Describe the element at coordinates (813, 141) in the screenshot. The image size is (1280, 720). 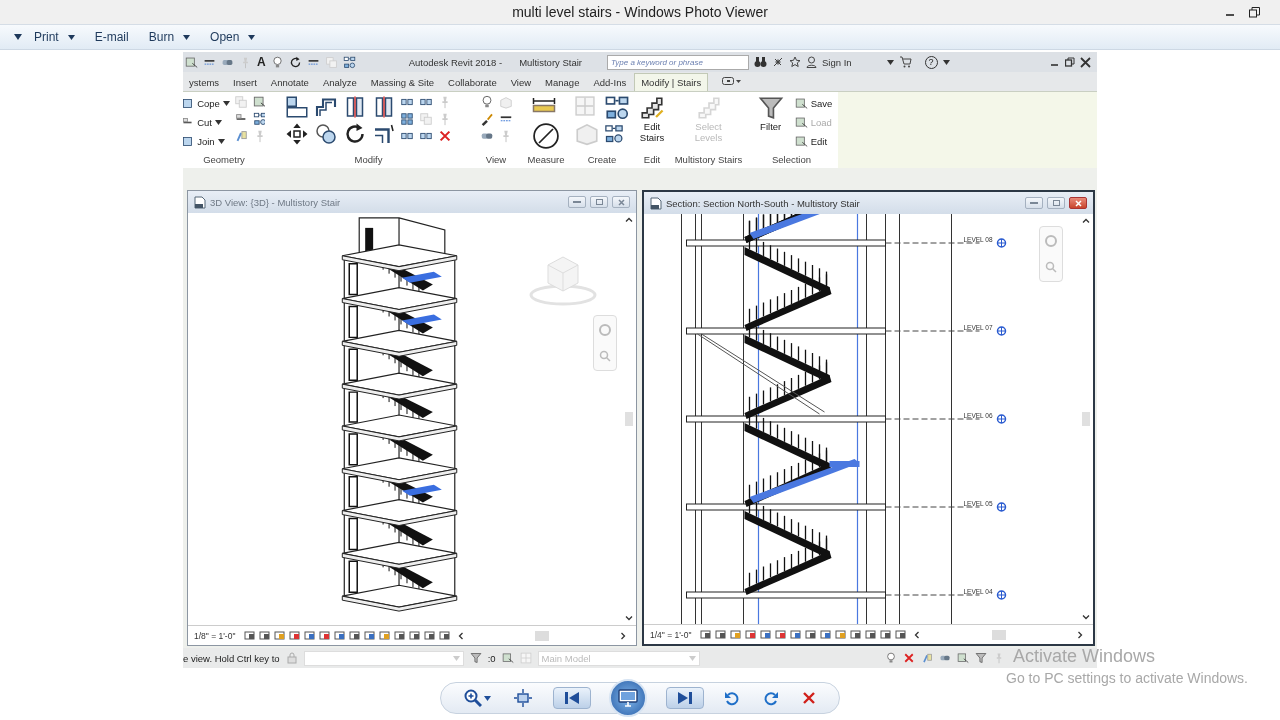
I see `ribbon-tool: Edit` at that location.